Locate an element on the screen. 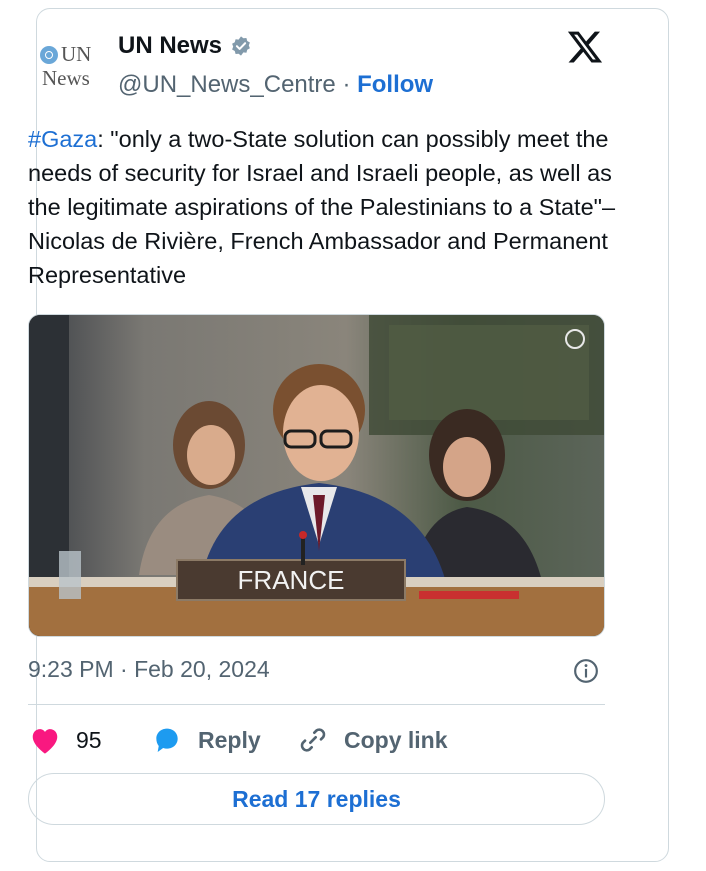  follow-button: Follow is located at coordinates (395, 84).